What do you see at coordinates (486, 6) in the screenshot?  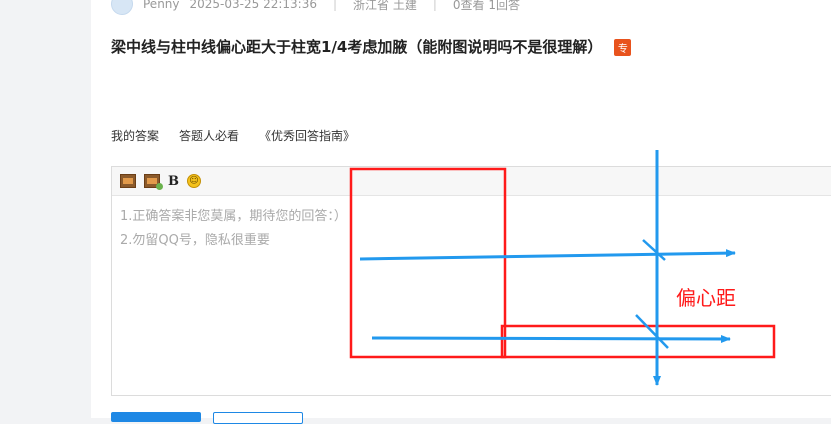 I see `view-answer-stats: 0查看 1回答` at bounding box center [486, 6].